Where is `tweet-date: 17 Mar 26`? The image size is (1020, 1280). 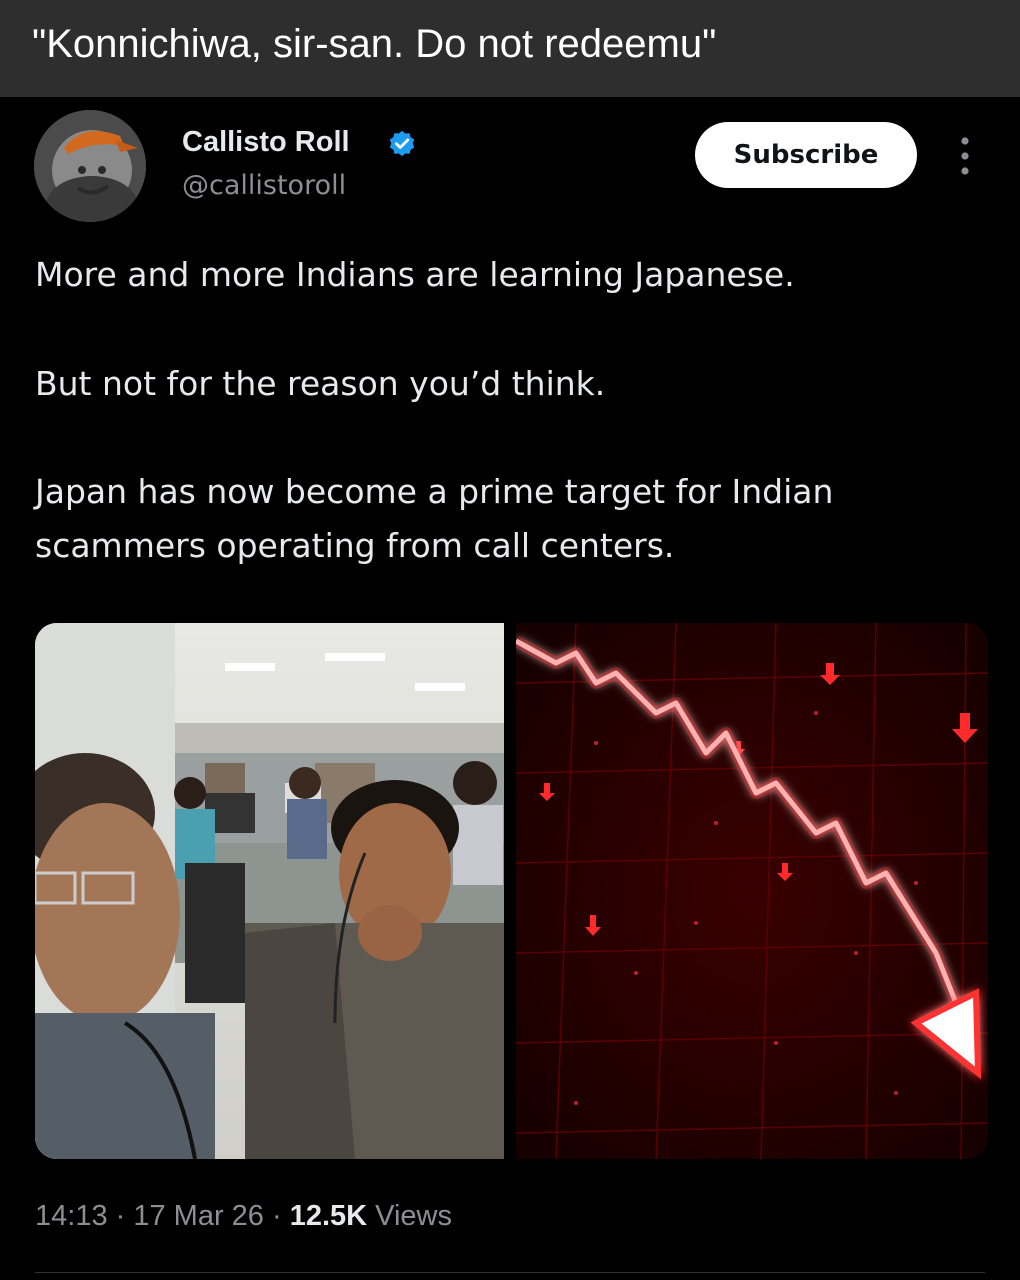 tweet-date: 17 Mar 26 is located at coordinates (198, 1216).